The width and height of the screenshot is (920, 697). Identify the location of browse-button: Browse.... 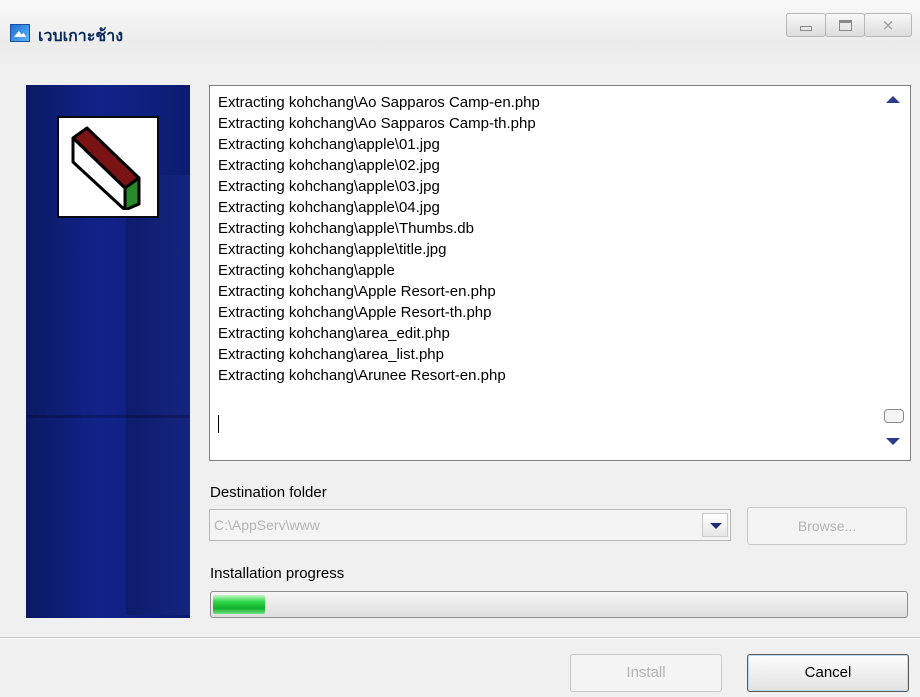
(827, 526).